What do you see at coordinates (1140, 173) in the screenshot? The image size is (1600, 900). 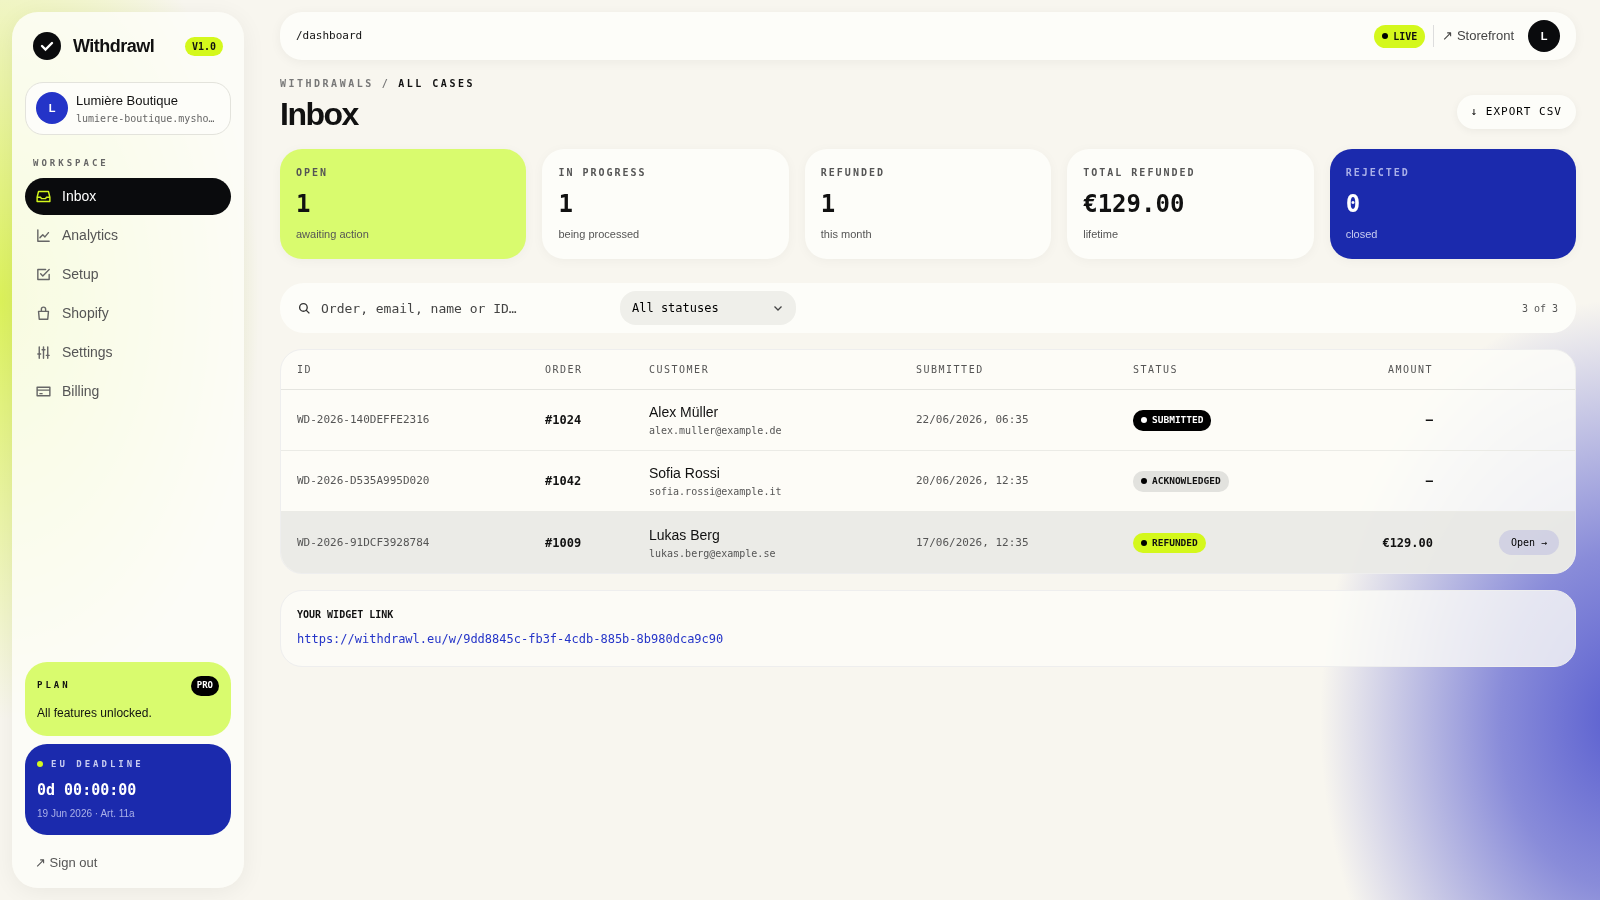 I see `stat-label: TOTAL REFUNDED` at bounding box center [1140, 173].